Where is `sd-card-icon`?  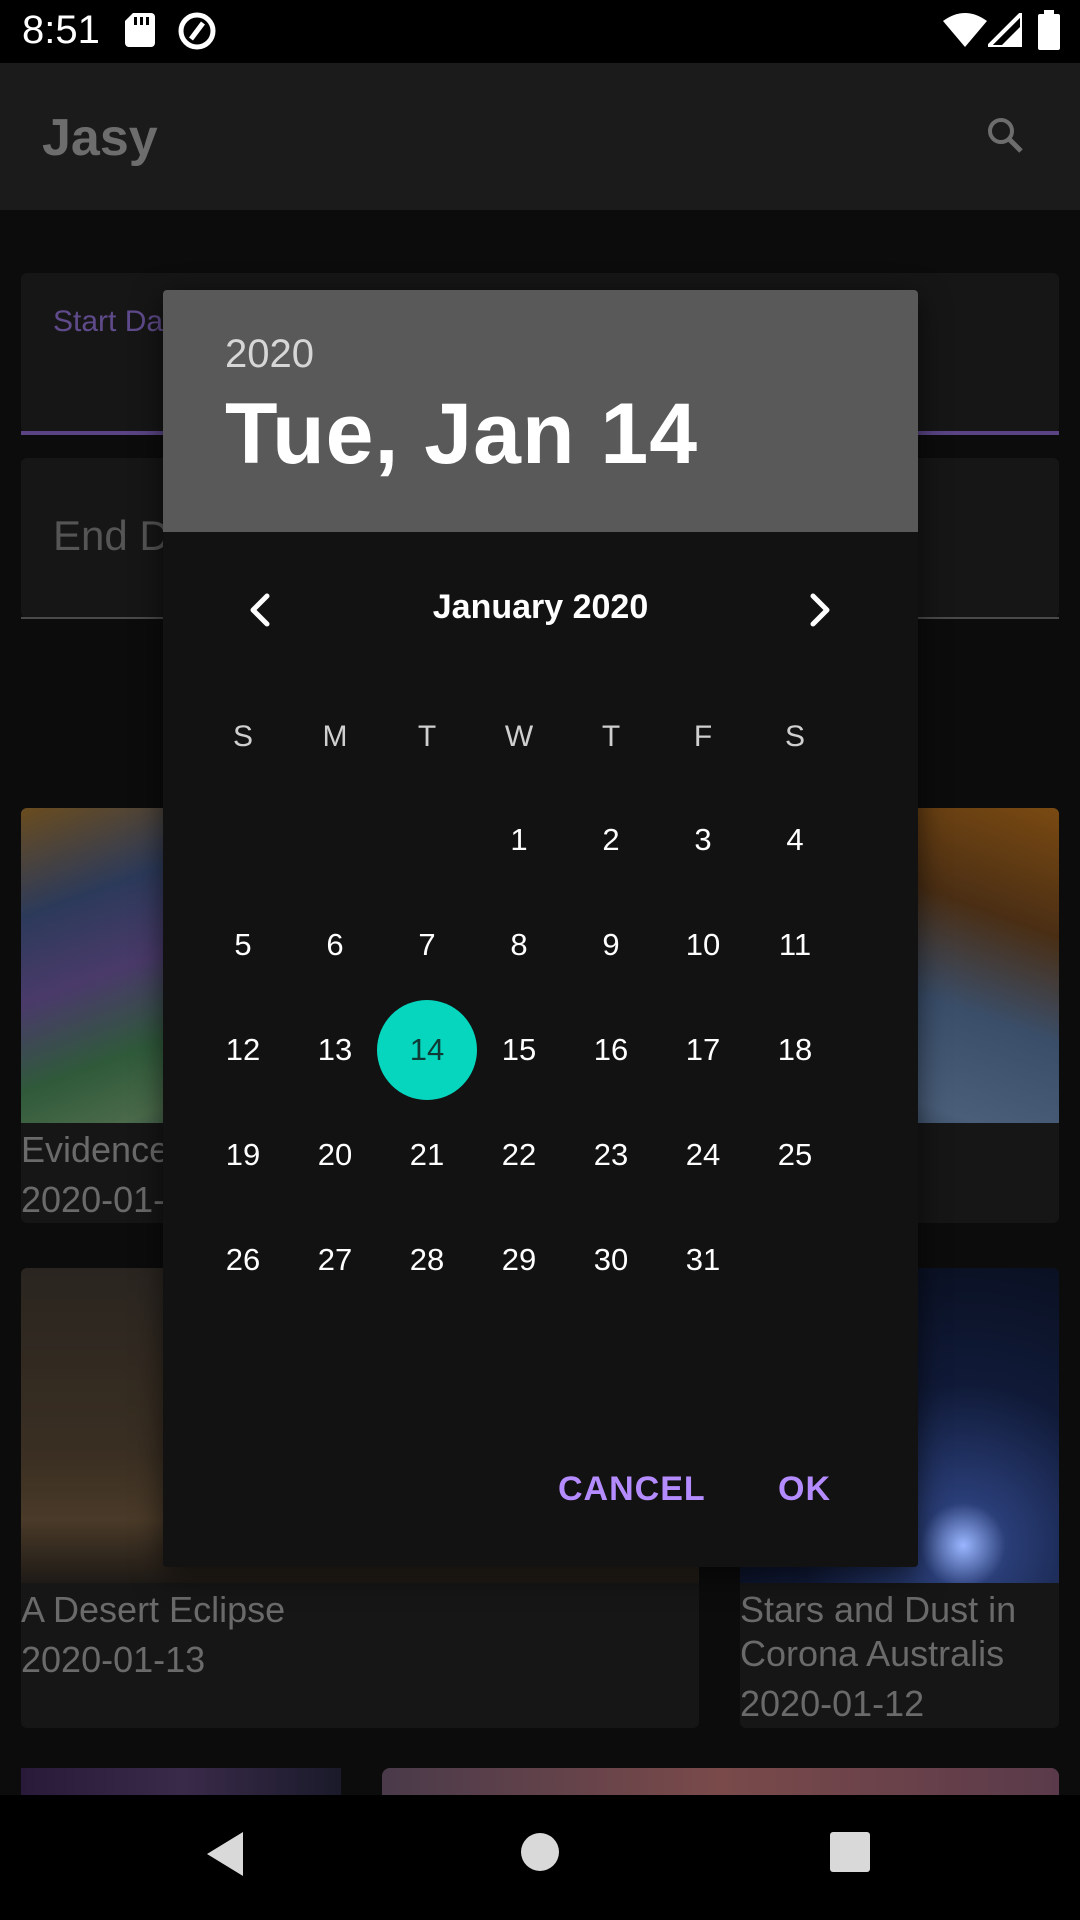
sd-card-icon is located at coordinates (140, 32).